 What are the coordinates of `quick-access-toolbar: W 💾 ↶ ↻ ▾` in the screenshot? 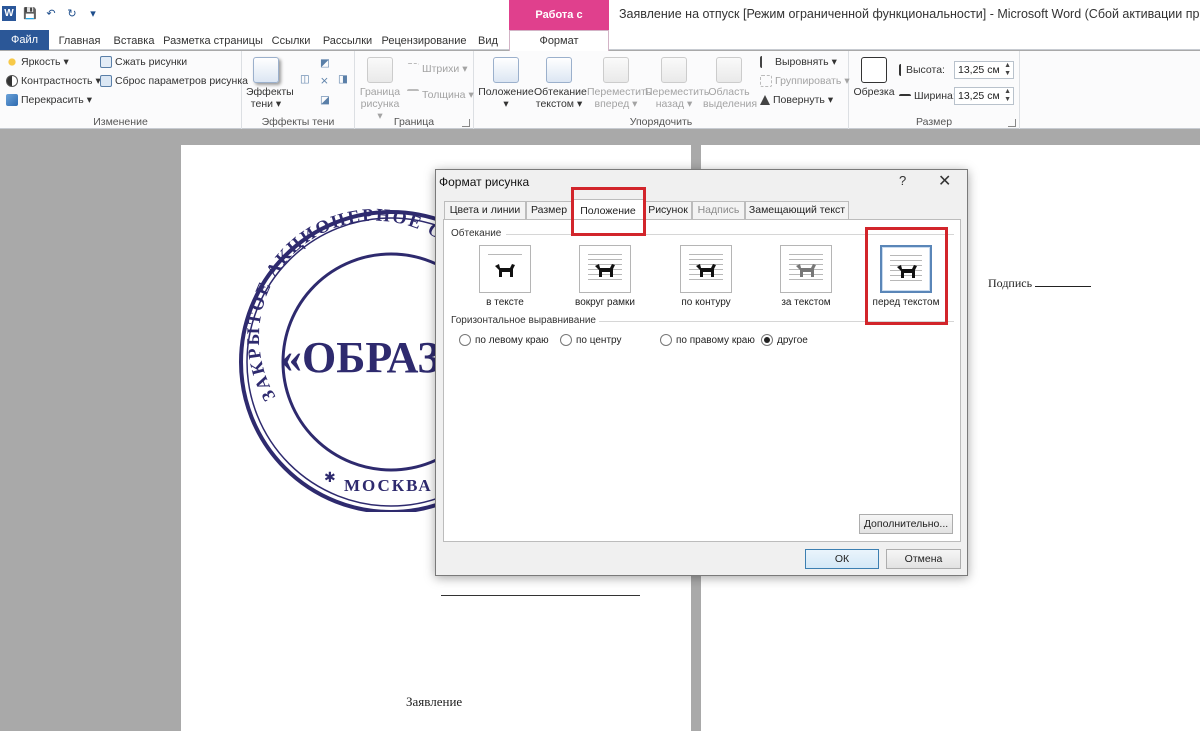 It's located at (51, 13).